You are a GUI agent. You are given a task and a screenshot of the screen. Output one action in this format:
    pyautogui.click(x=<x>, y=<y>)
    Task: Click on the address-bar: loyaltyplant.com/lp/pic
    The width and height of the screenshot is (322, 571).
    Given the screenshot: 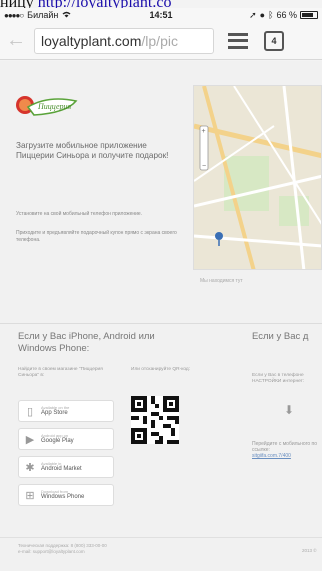 What is the action you would take?
    pyautogui.click(x=124, y=40)
    